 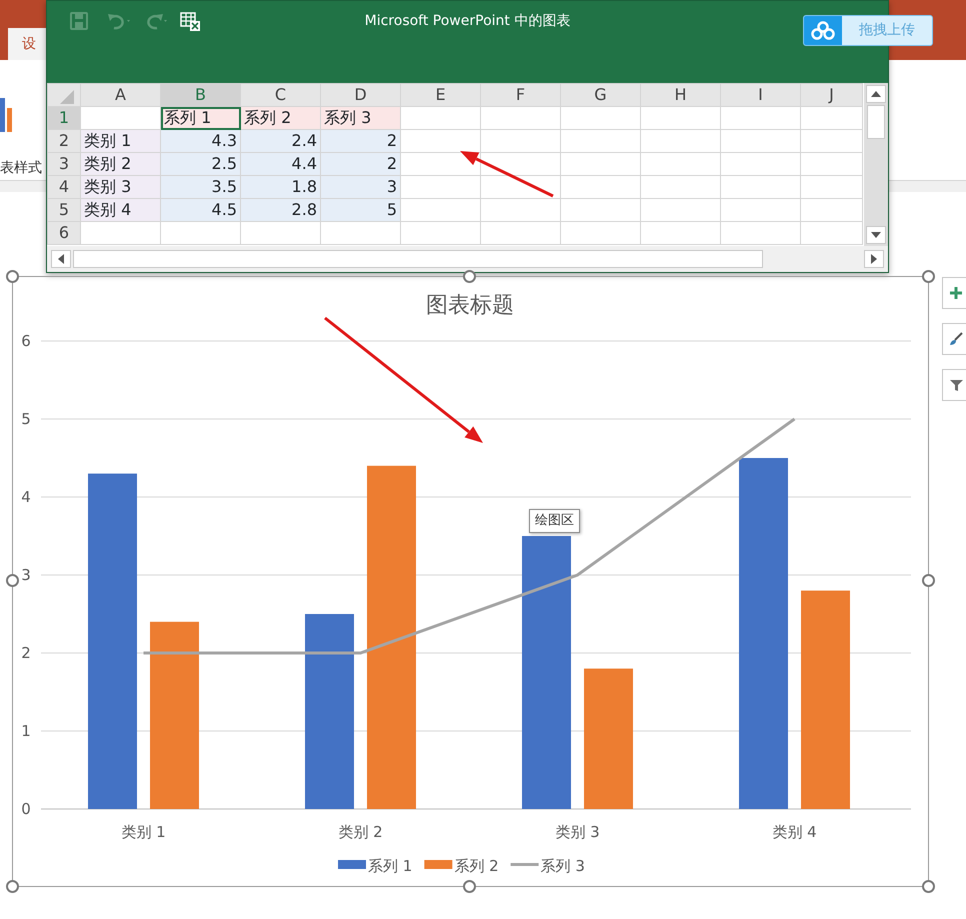 I want to click on column-header: F, so click(x=520, y=95).